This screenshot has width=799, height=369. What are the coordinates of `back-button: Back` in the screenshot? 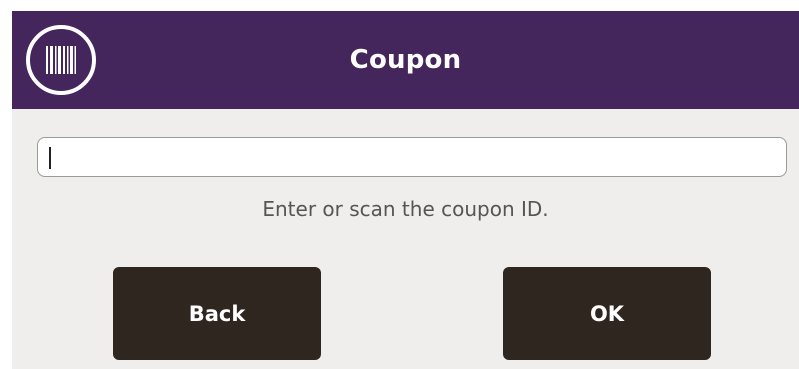 It's located at (217, 313).